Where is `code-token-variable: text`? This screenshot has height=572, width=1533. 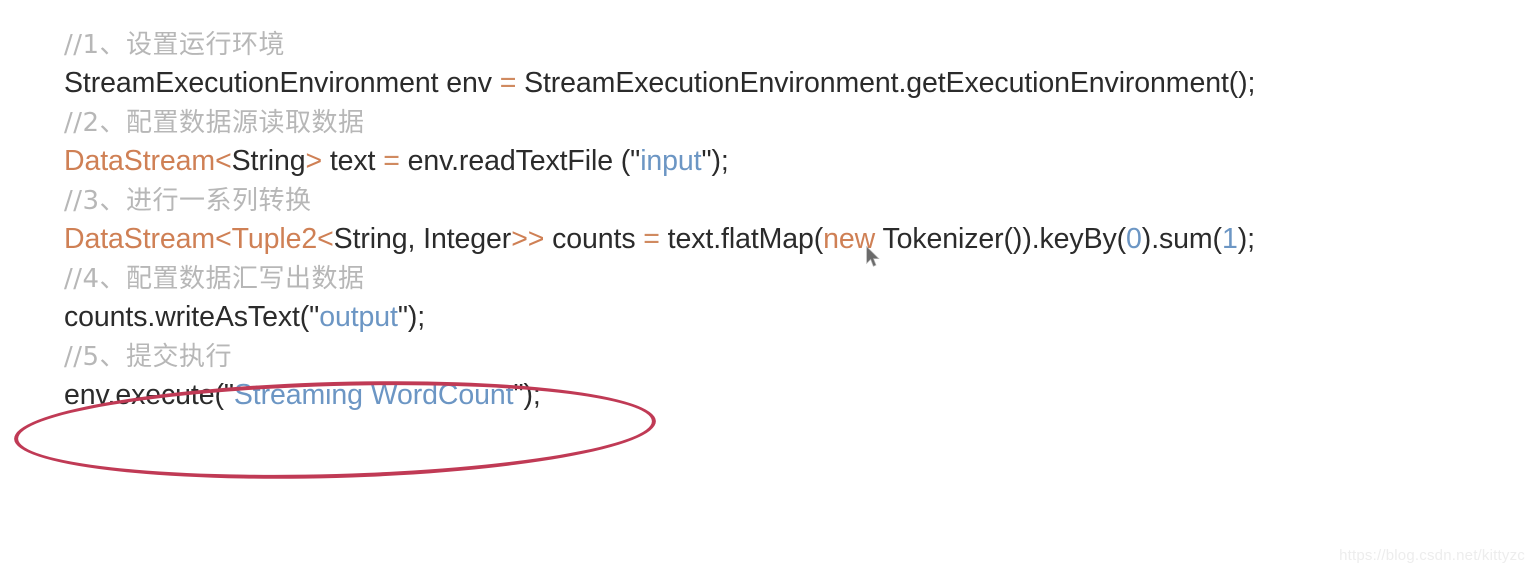
code-token-variable: text is located at coordinates (353, 161).